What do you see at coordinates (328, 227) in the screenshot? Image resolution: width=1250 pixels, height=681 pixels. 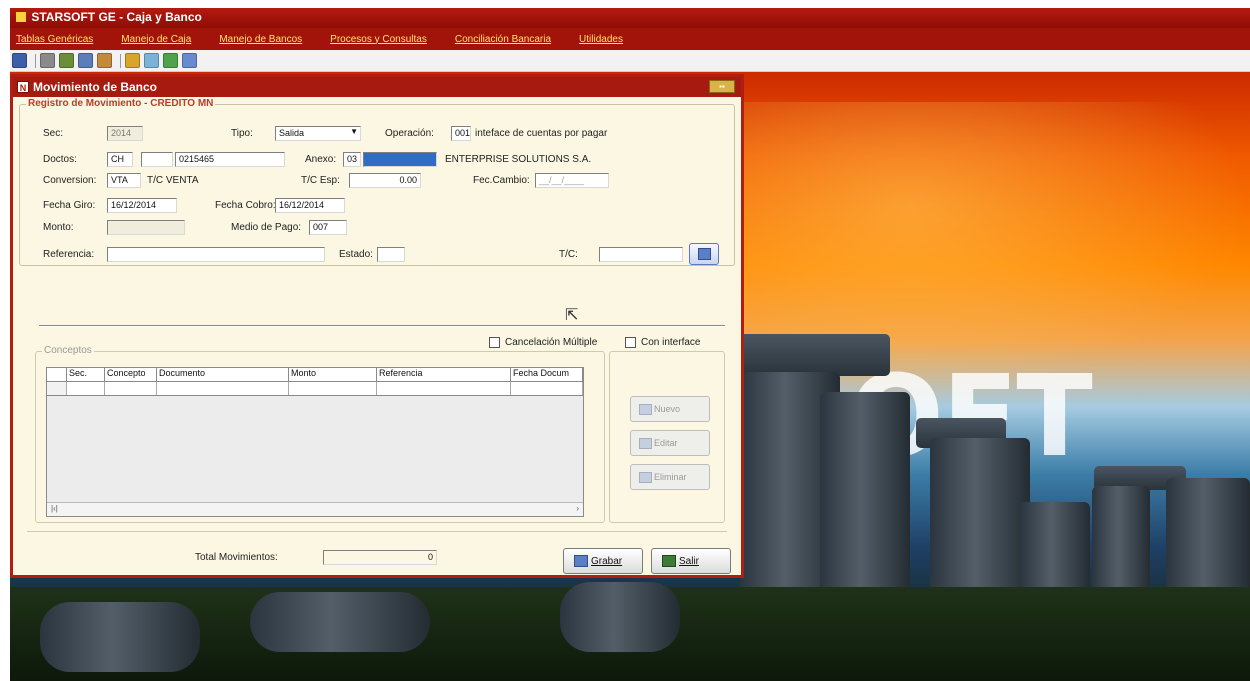 I see `medio-pago-field: 007` at bounding box center [328, 227].